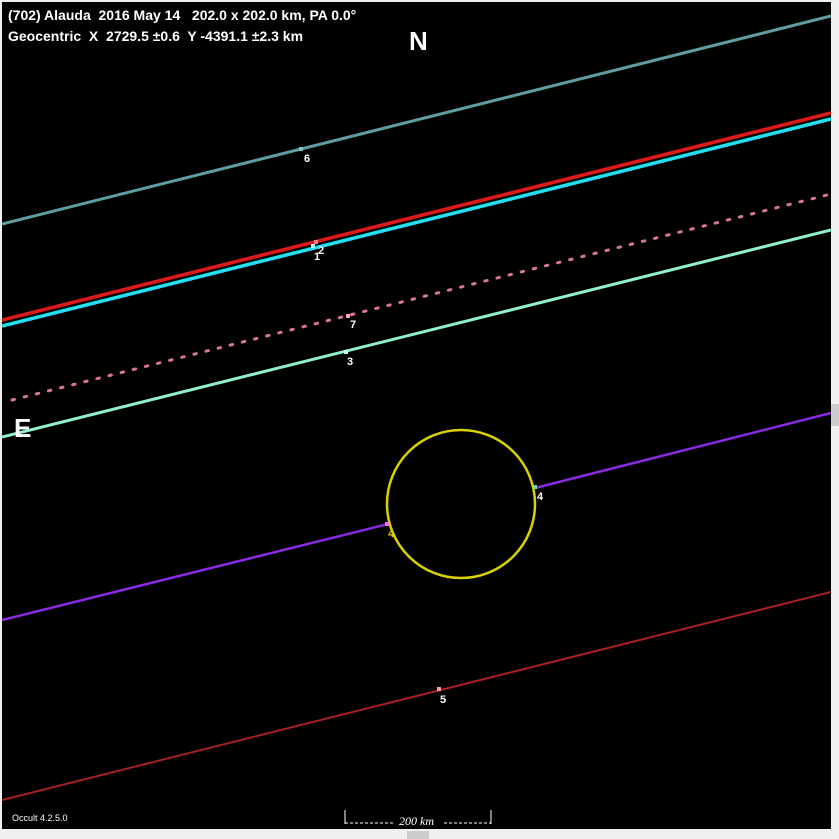 The image size is (839, 839). Describe the element at coordinates (443, 700) in the screenshot. I see `chord-5-label: 5` at that location.